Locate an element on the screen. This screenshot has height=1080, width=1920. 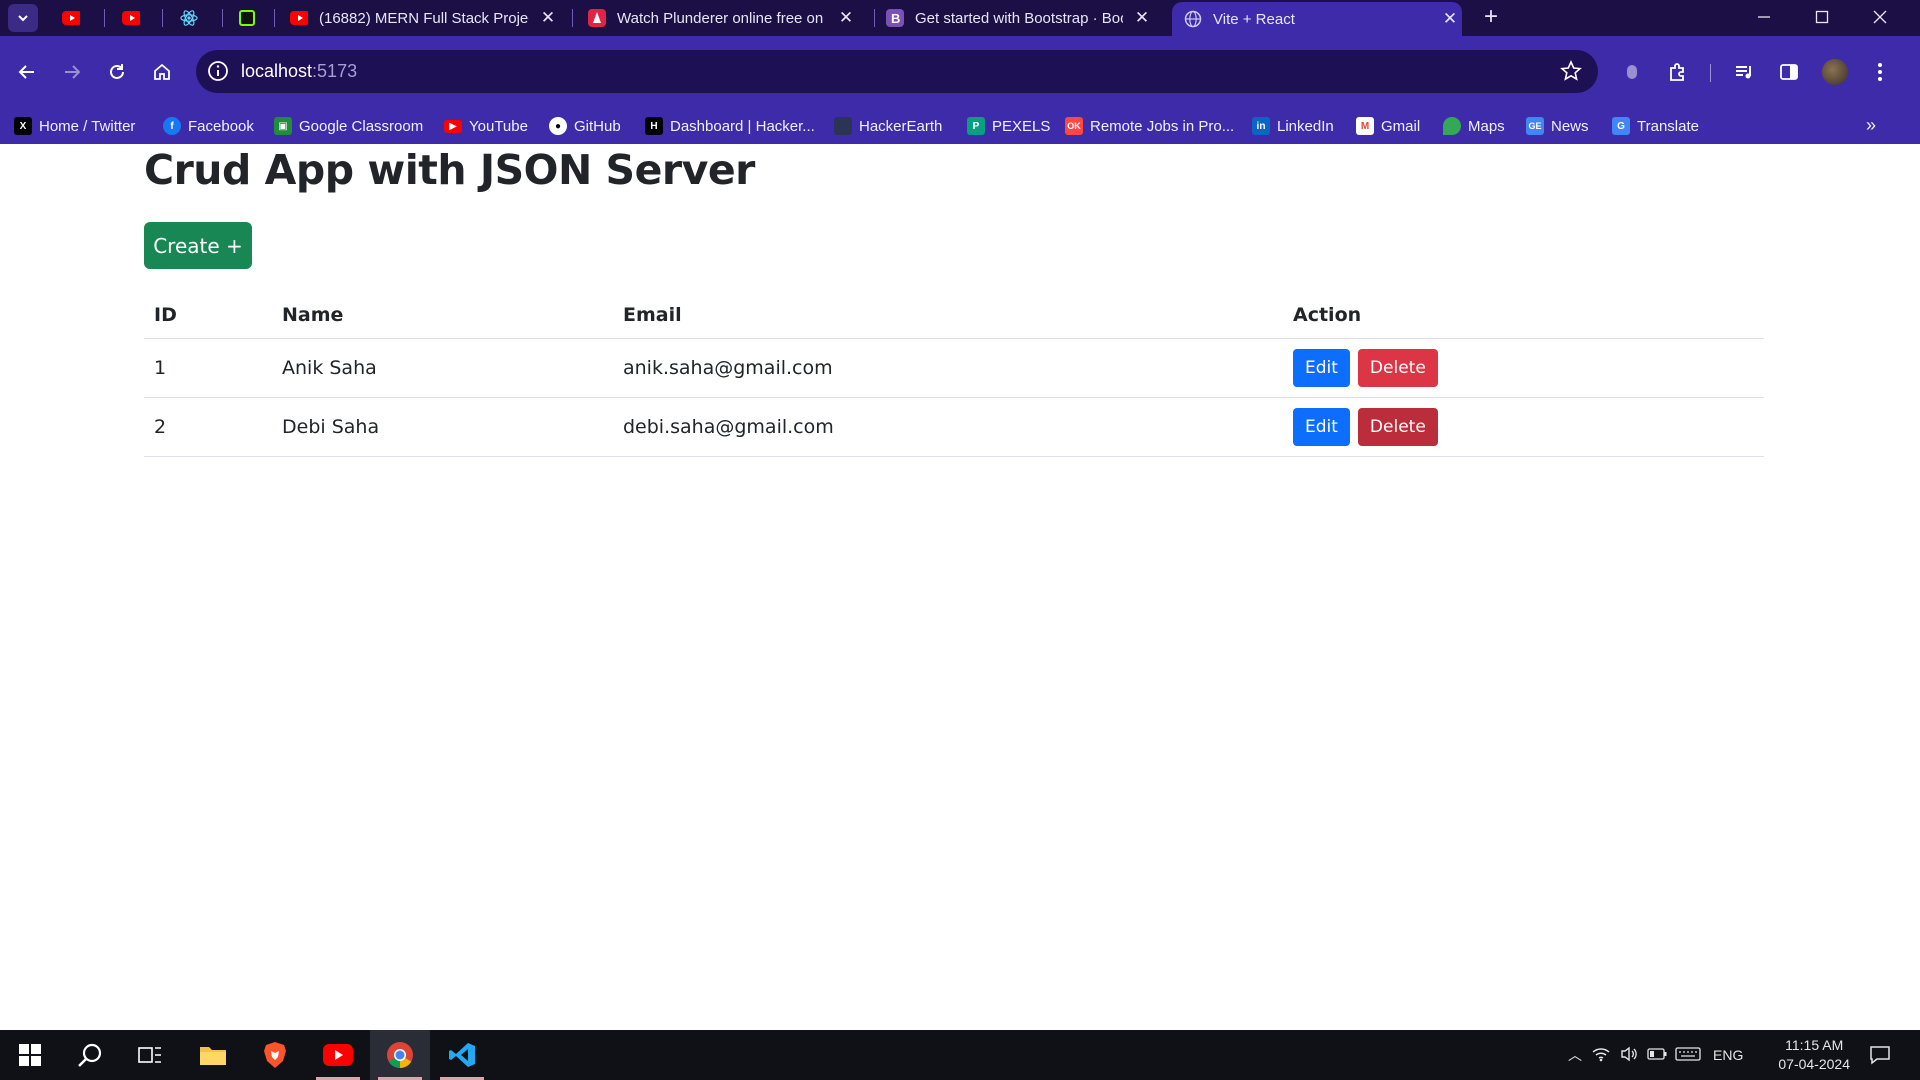
bookmark-hackerearth: HackerEarth is located at coordinates (888, 126).